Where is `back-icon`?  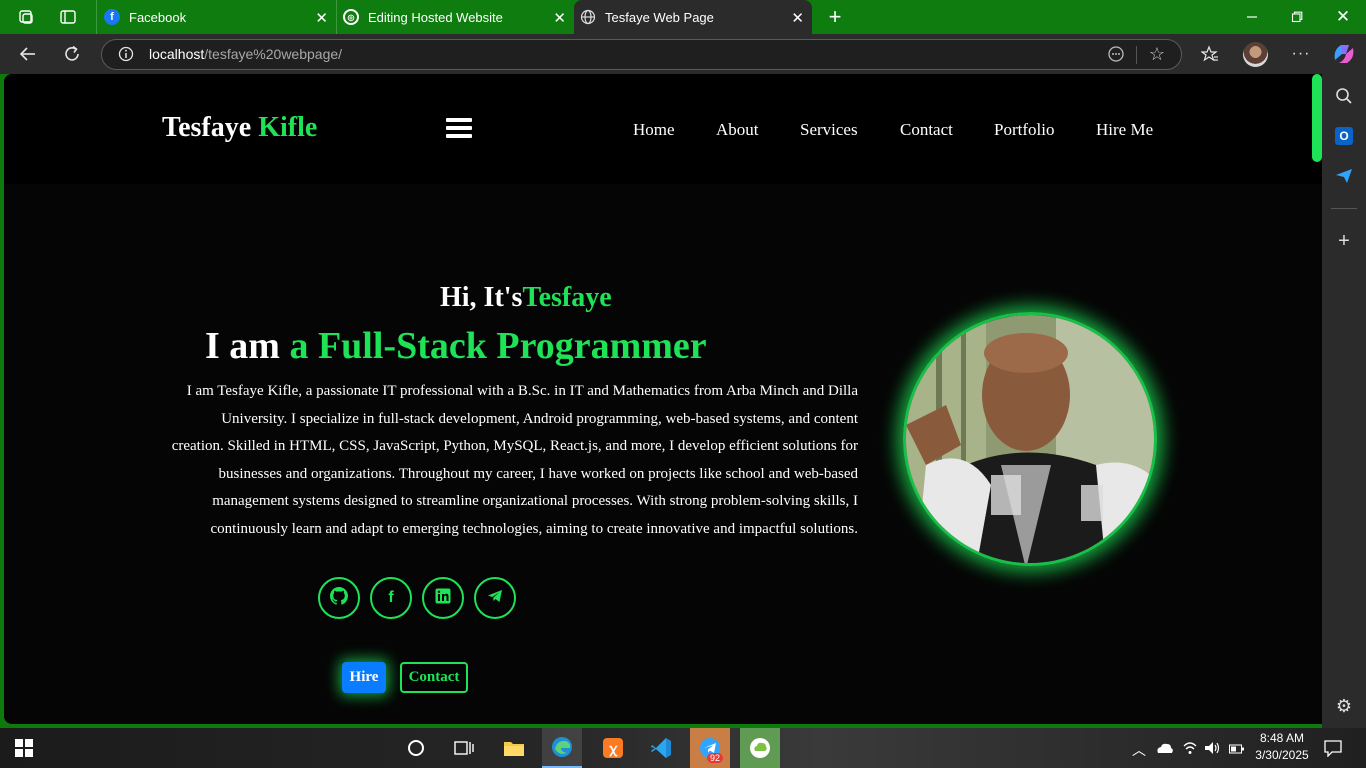
back-icon is located at coordinates (28, 54).